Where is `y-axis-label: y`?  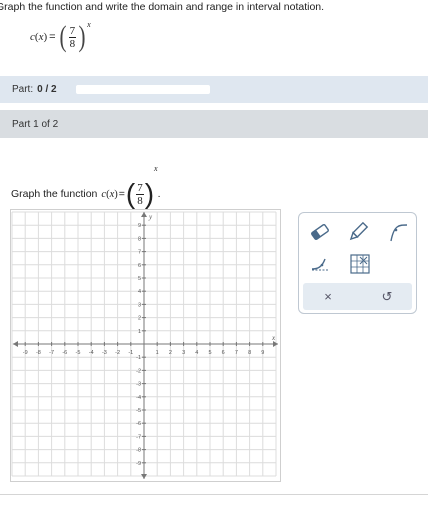 y-axis-label: y is located at coordinates (150, 217).